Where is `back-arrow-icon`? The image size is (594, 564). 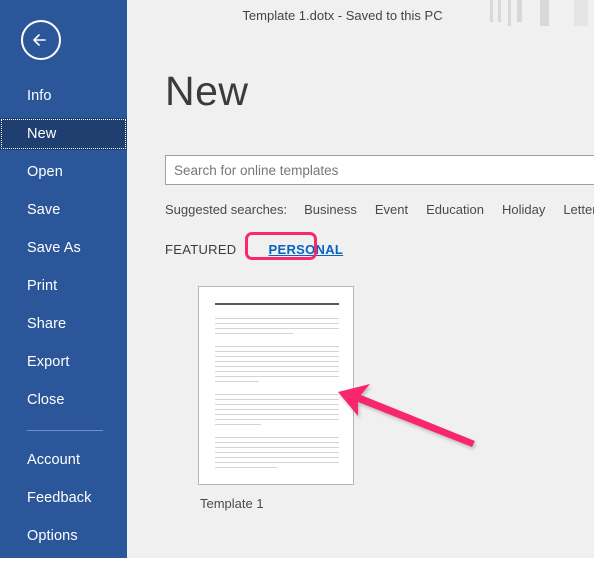
back-arrow-icon is located at coordinates (41, 40).